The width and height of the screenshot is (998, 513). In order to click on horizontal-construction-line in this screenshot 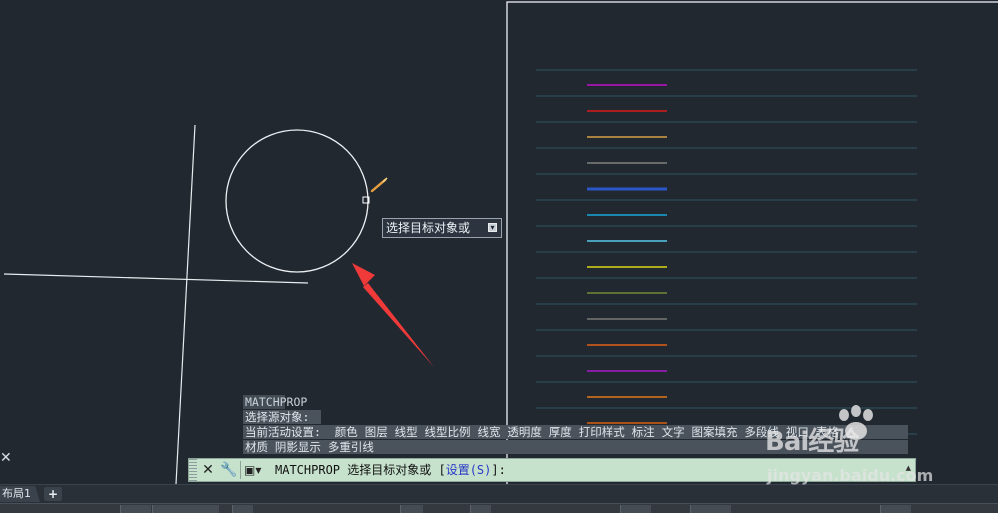, I will do `click(156, 278)`.